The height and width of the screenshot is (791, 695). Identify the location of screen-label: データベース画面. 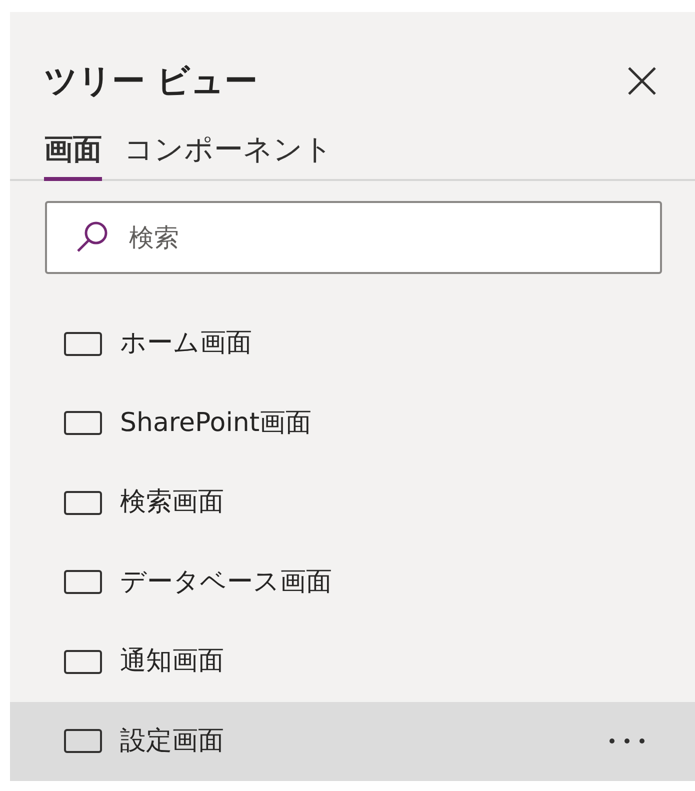
(226, 582).